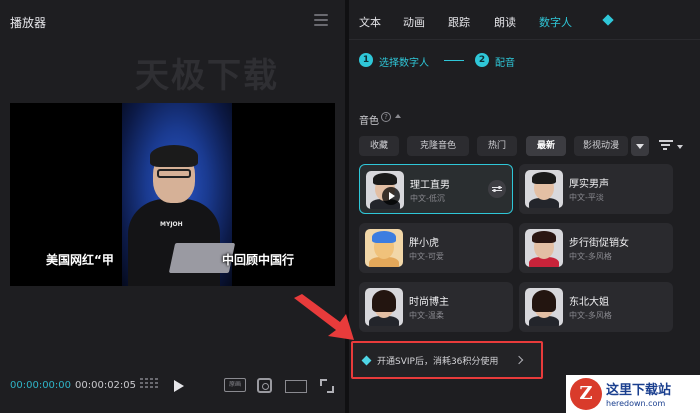  Describe the element at coordinates (589, 302) in the screenshot. I see `voice-card-name: 东北大姐` at that location.